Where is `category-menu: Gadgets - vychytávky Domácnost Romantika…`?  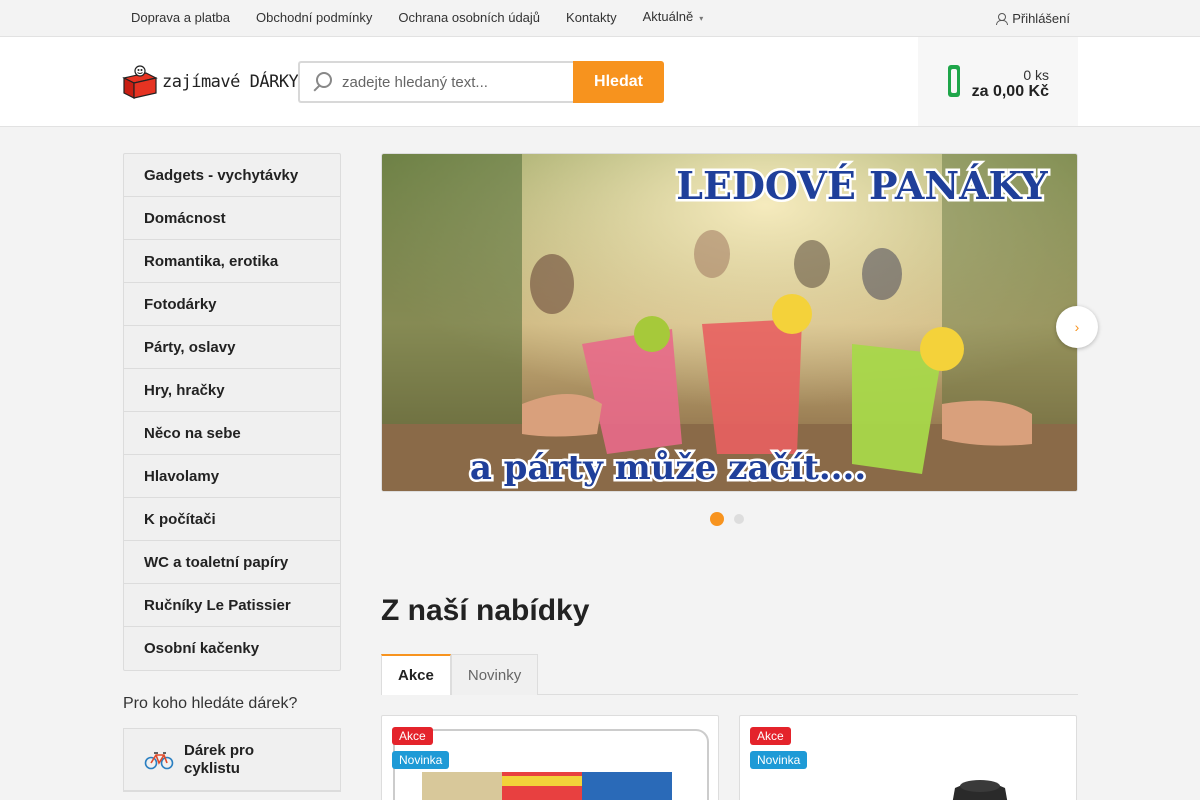
category-menu: Gadgets - vychytávky Domácnost Romantika… is located at coordinates (232, 412).